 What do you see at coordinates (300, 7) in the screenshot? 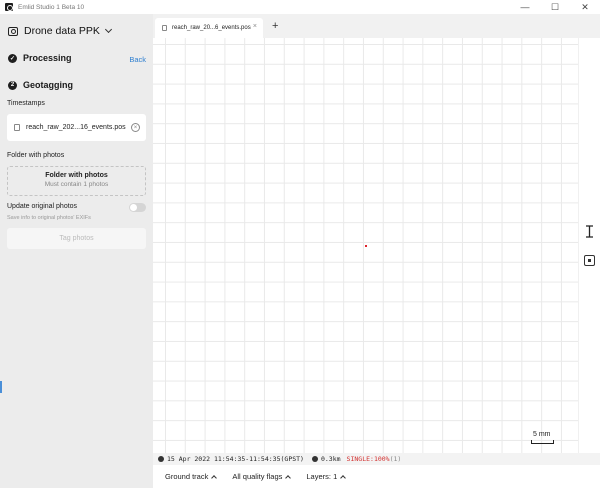
I see `title-bar: Emlid Studio 1 Beta 10 — ☐ ✕` at bounding box center [300, 7].